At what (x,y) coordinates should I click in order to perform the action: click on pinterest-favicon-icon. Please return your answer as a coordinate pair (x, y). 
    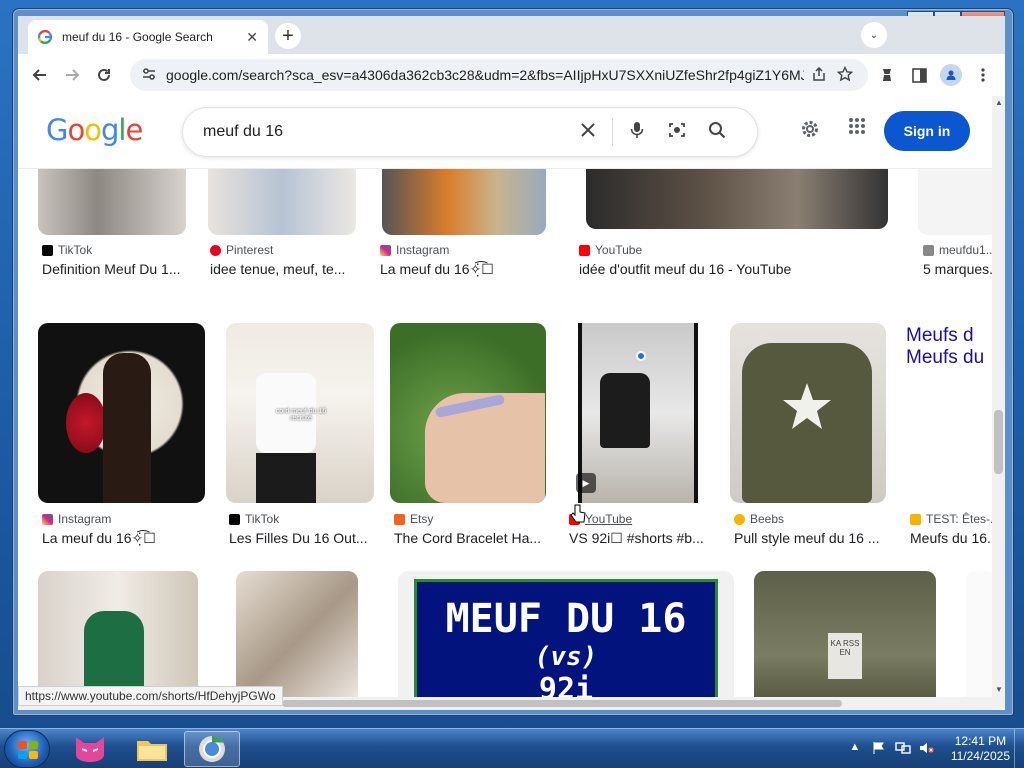
    Looking at the image, I should click on (215, 250).